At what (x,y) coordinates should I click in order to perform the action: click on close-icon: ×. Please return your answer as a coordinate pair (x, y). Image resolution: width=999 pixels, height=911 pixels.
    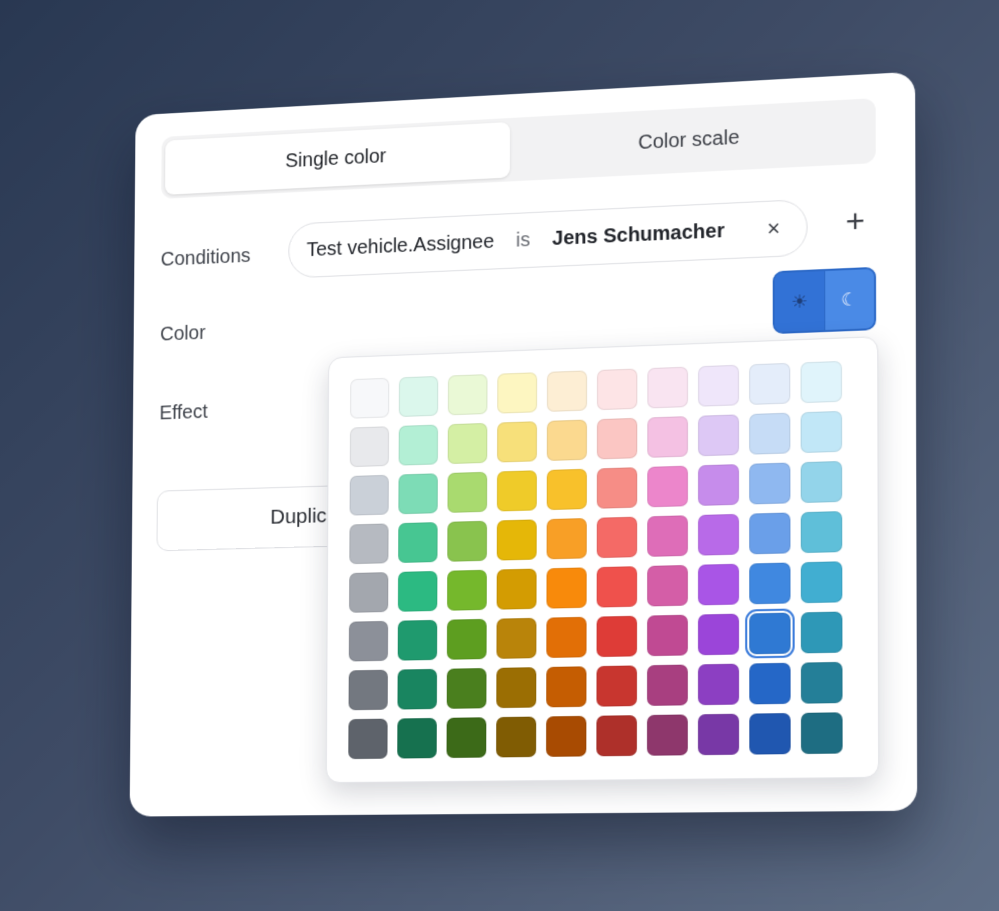
    Looking at the image, I should click on (773, 229).